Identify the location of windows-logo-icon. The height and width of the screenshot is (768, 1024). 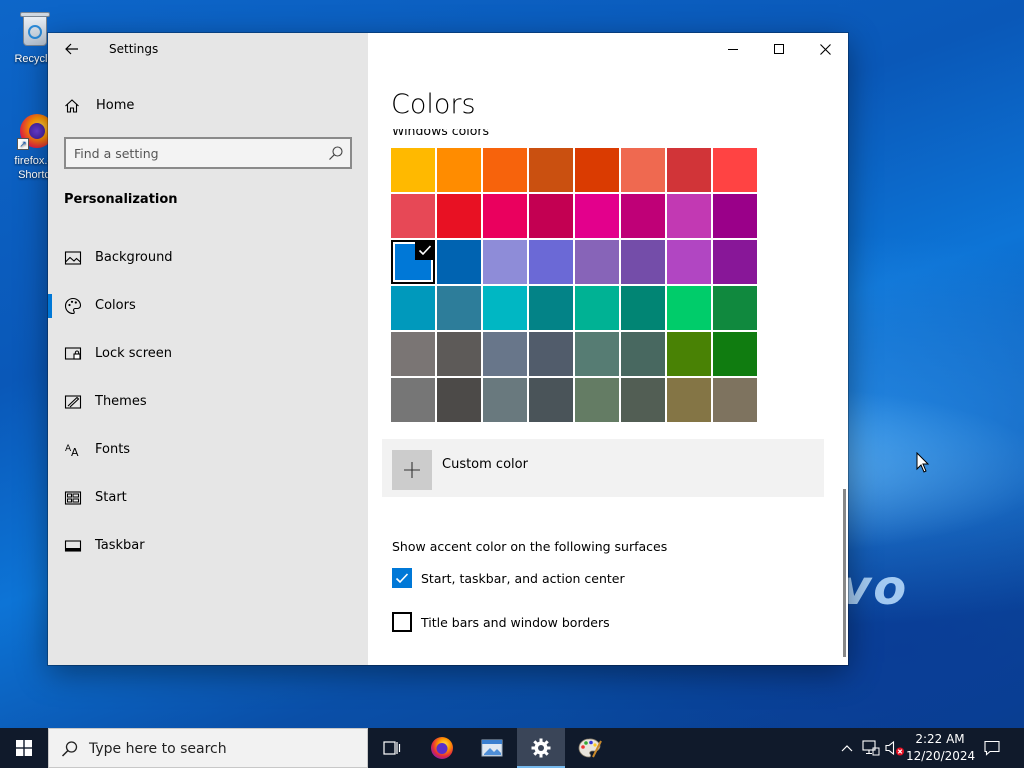
(24, 748).